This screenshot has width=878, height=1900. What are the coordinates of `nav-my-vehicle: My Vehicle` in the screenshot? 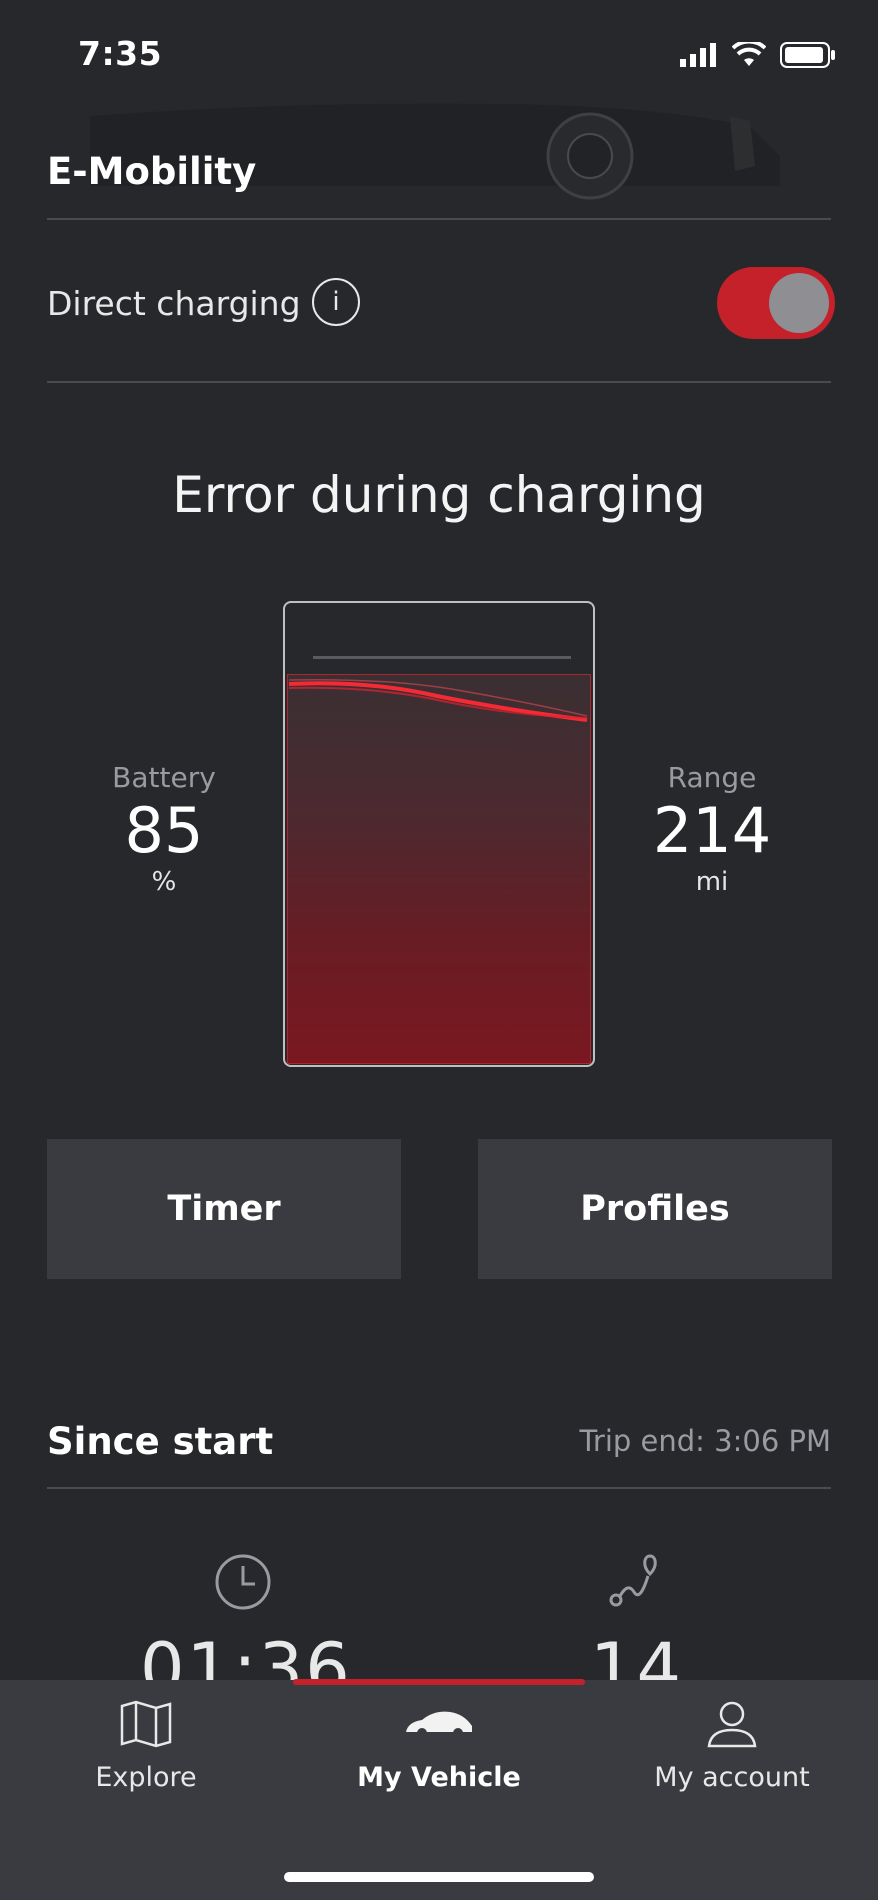 It's located at (439, 1760).